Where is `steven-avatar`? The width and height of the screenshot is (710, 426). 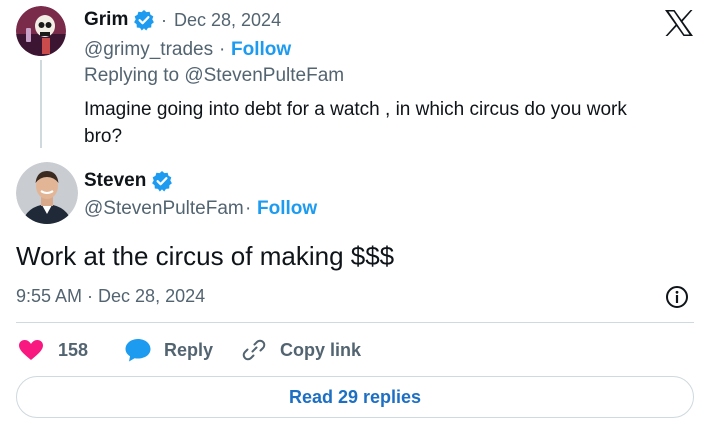
steven-avatar is located at coordinates (47, 193).